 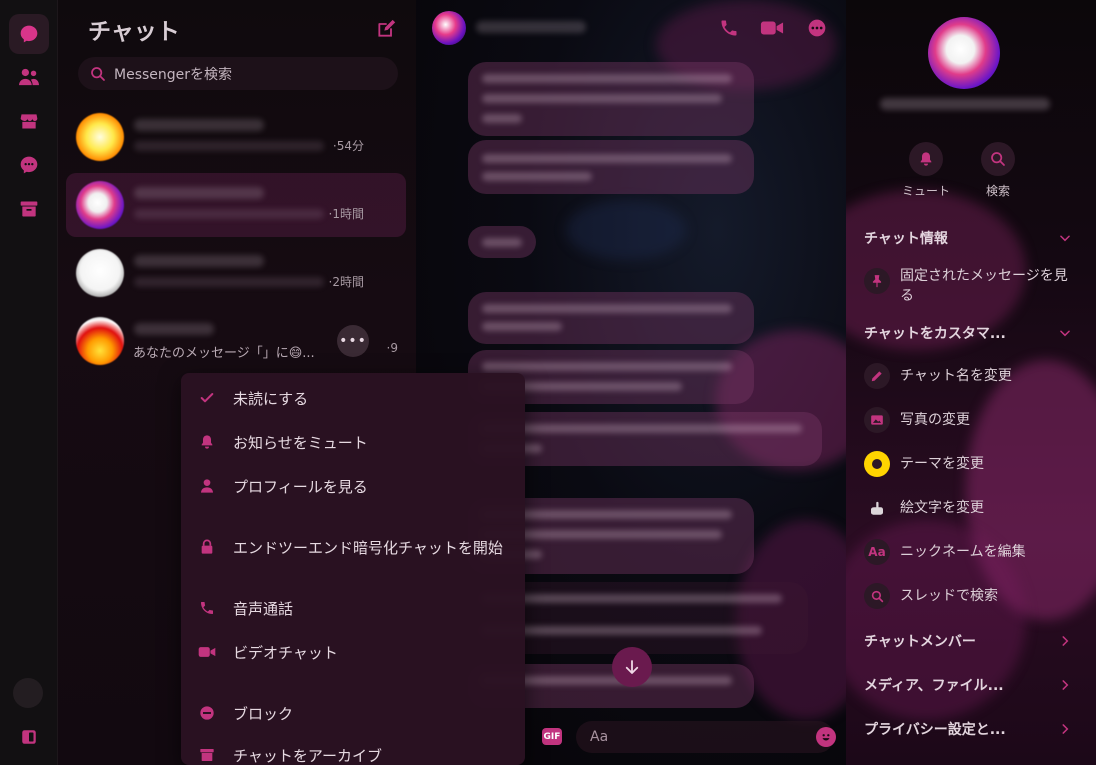 I want to click on emoji-button, so click(x=826, y=737).